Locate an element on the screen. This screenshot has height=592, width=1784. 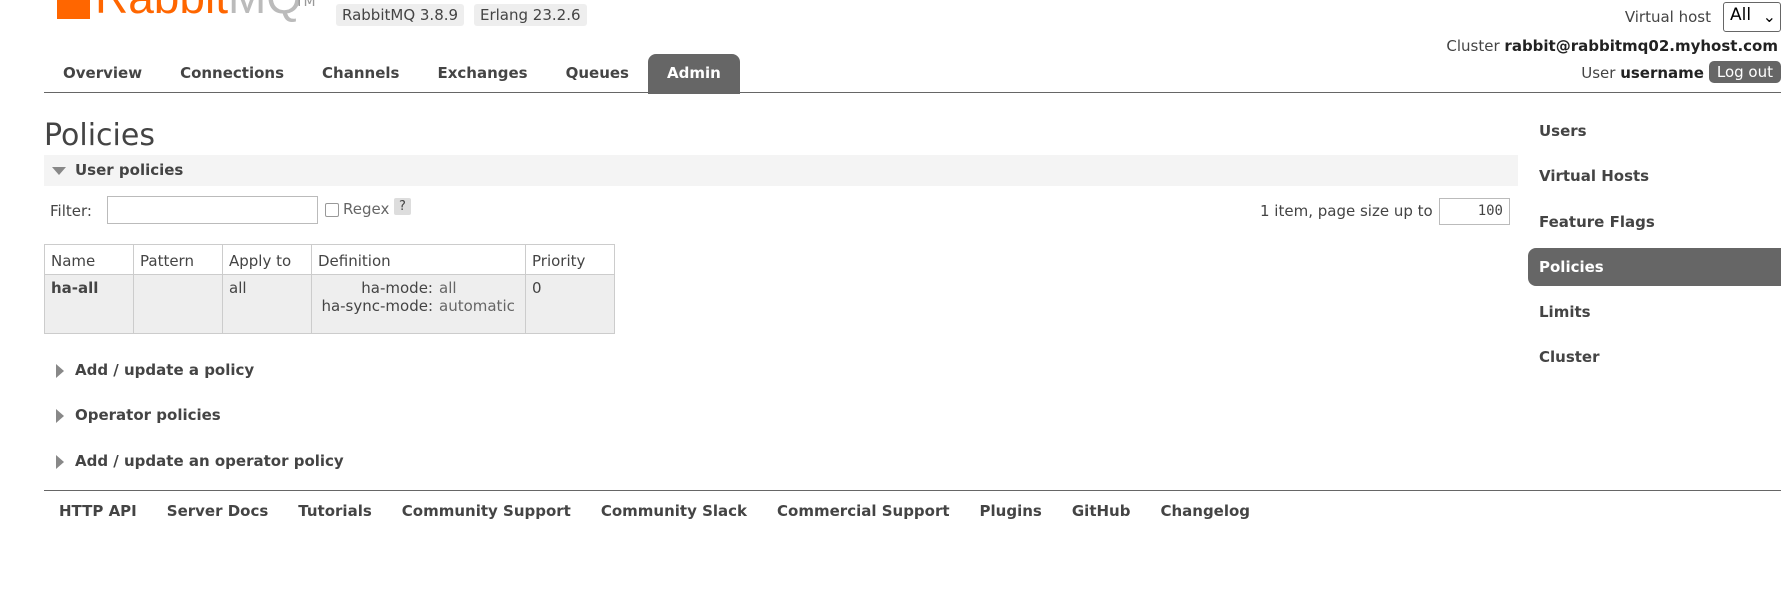
section-heading: Add / update an operator policy is located at coordinates (209, 461).